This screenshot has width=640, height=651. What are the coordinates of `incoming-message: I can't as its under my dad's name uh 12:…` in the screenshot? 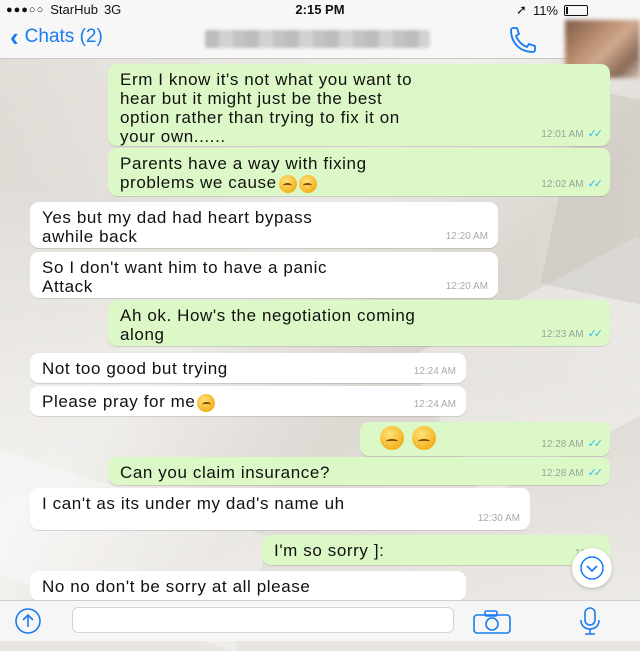 It's located at (280, 509).